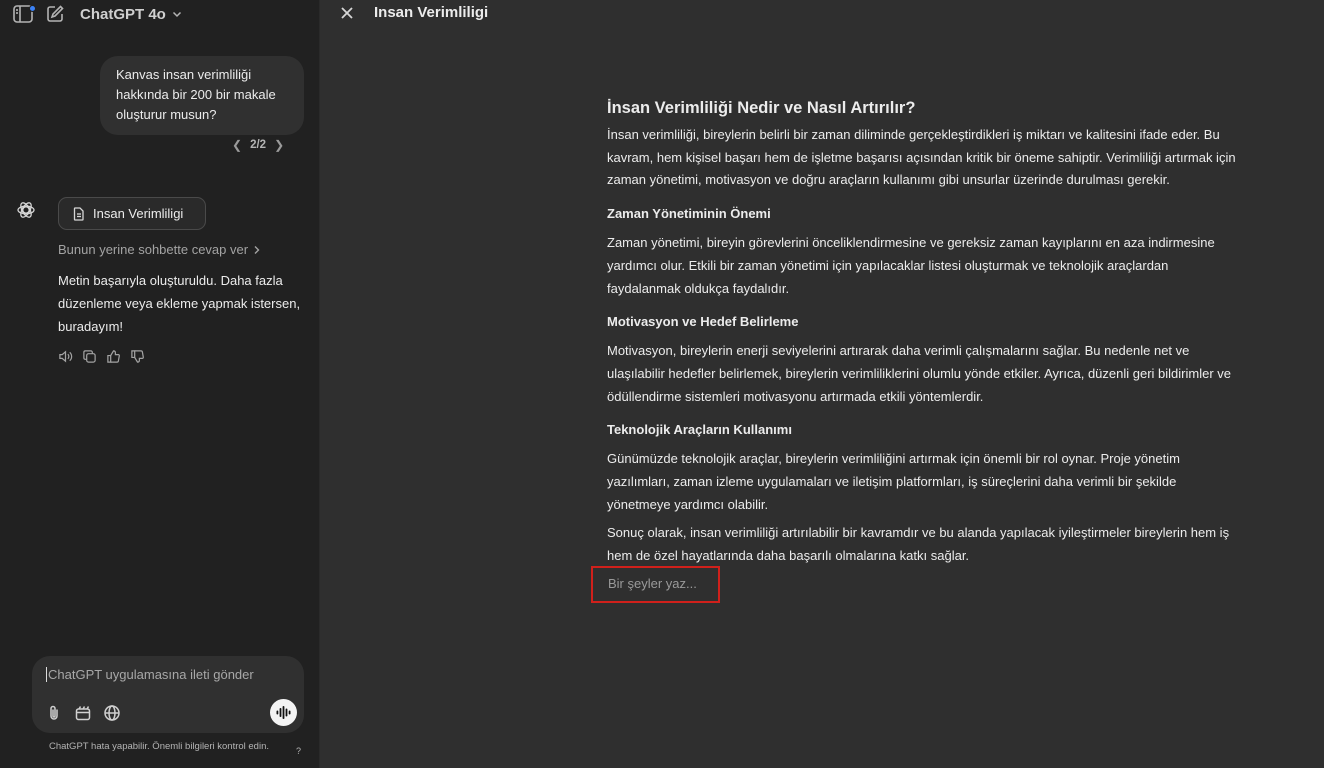  Describe the element at coordinates (347, 13) in the screenshot. I see `close-icon` at that location.